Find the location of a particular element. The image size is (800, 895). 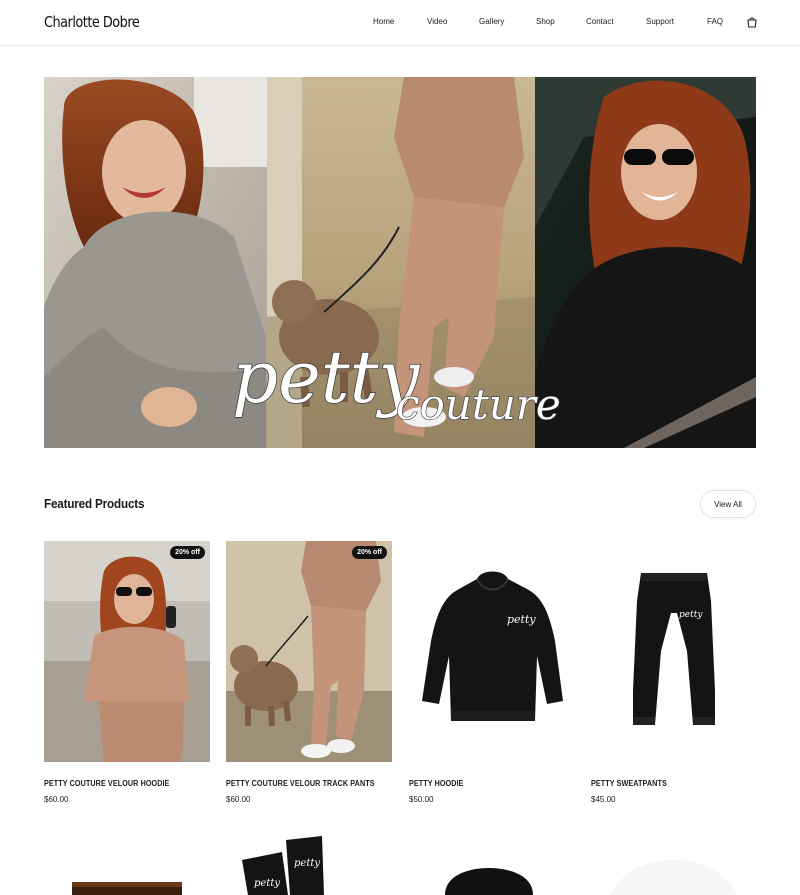

nav-video: Video is located at coordinates (437, 21).